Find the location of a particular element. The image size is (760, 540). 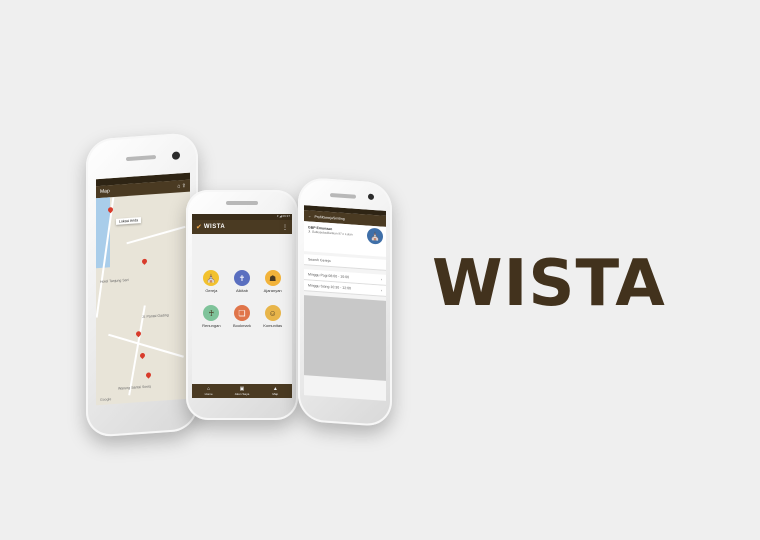

community-icon: ☺ is located at coordinates (272, 313).